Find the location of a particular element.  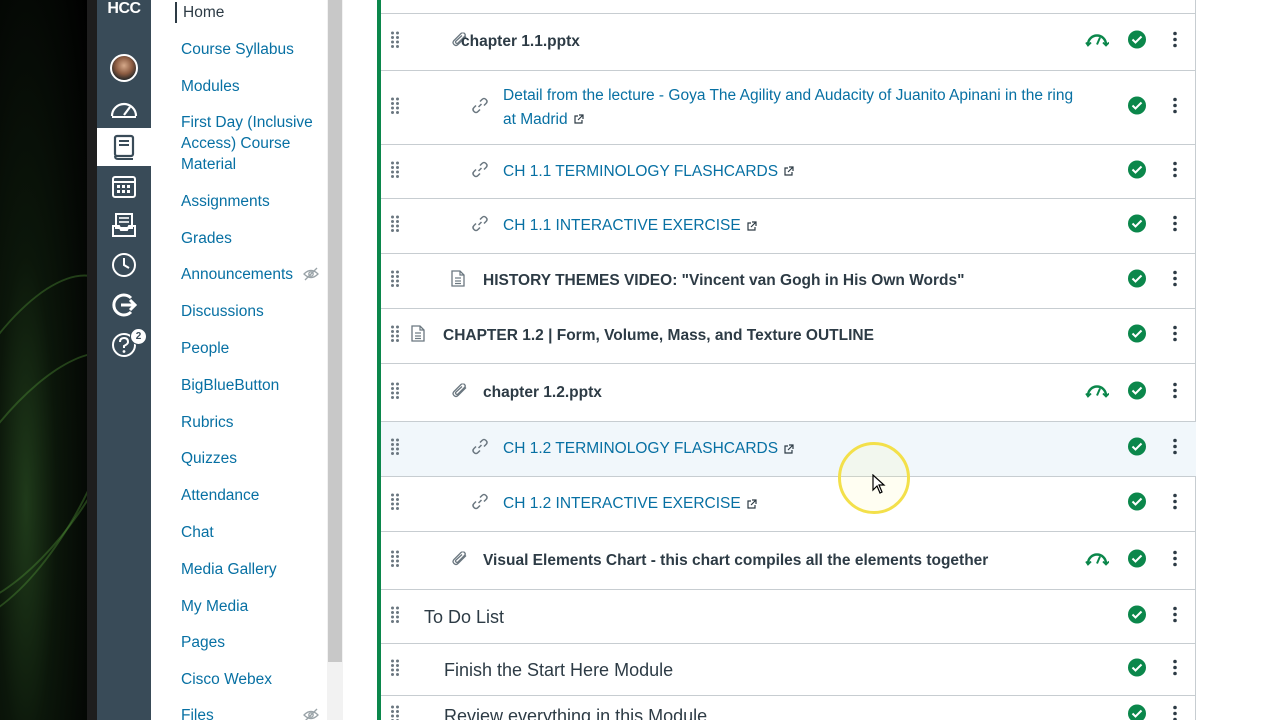

dashboard-nav-item is located at coordinates (124, 109).